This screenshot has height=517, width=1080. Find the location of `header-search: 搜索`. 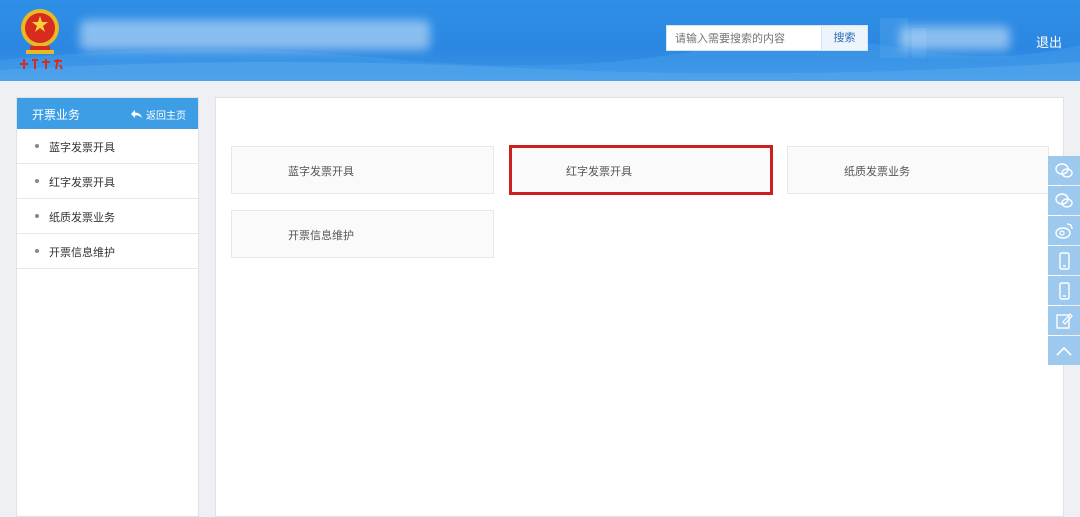

header-search: 搜索 is located at coordinates (767, 38).